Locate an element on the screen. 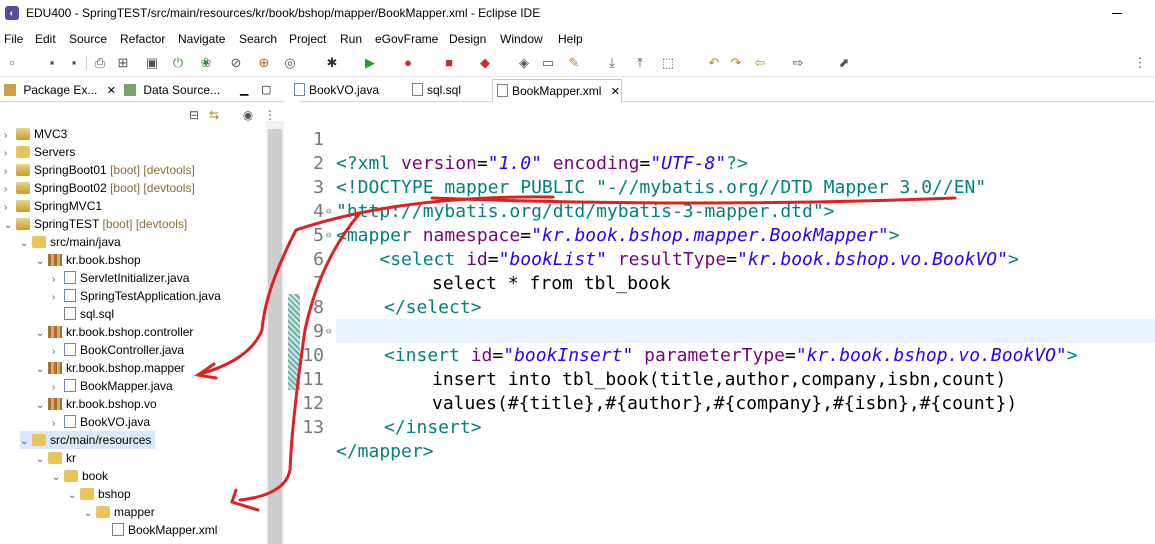 Image resolution: width=1155 pixels, height=544 pixels. tree-item: ⌄ src/main/java is located at coordinates (70, 242).